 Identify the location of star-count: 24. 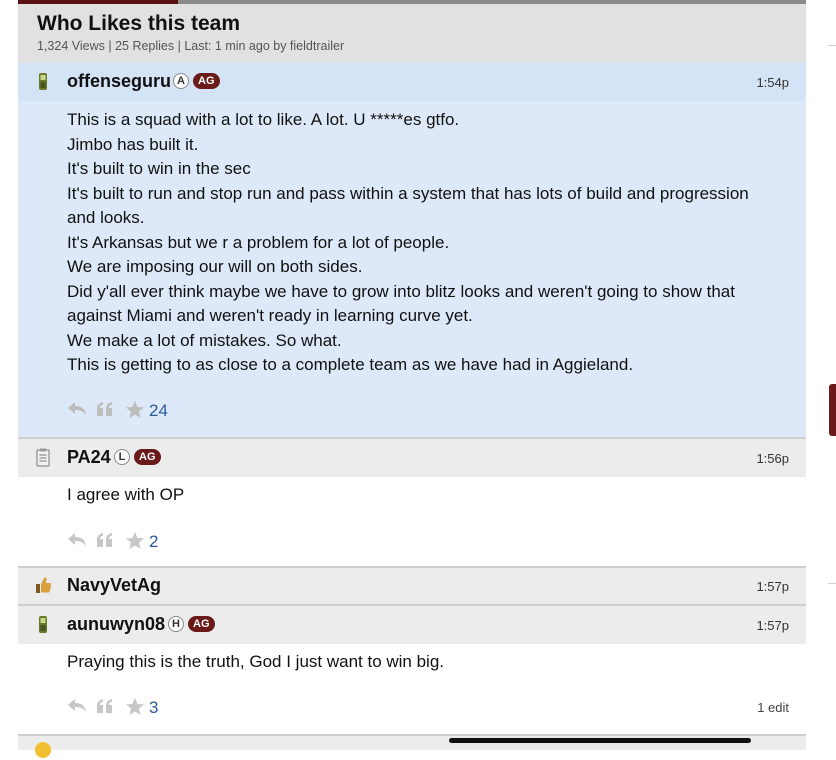
(158, 411).